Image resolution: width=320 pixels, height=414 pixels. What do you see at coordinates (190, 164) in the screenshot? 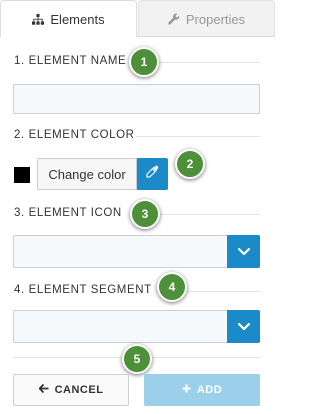
I see `step-badge-2: 2` at bounding box center [190, 164].